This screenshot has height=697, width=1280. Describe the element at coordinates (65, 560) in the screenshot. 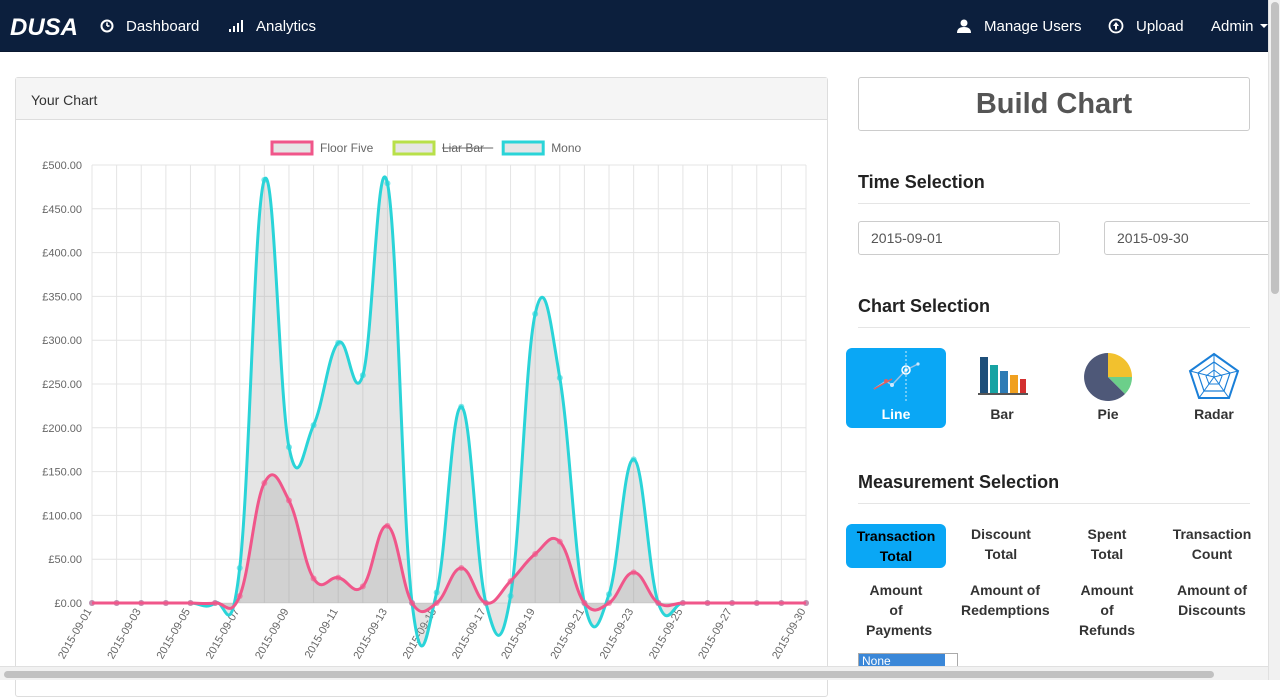

I see `y-tick-label: £50.00` at that location.